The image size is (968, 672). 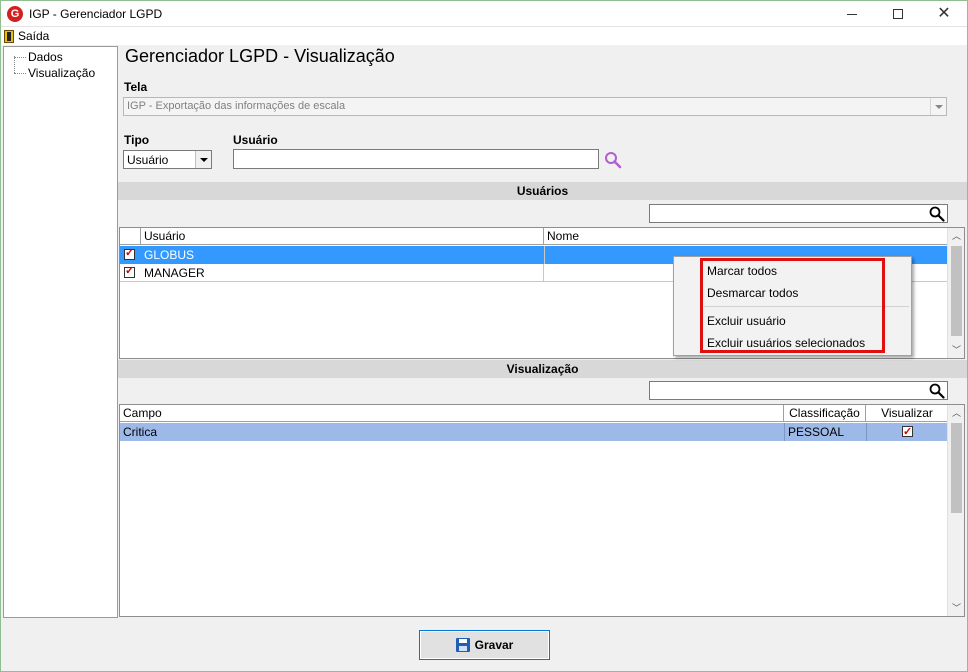 I want to click on search-user-icon, so click(x=613, y=160).